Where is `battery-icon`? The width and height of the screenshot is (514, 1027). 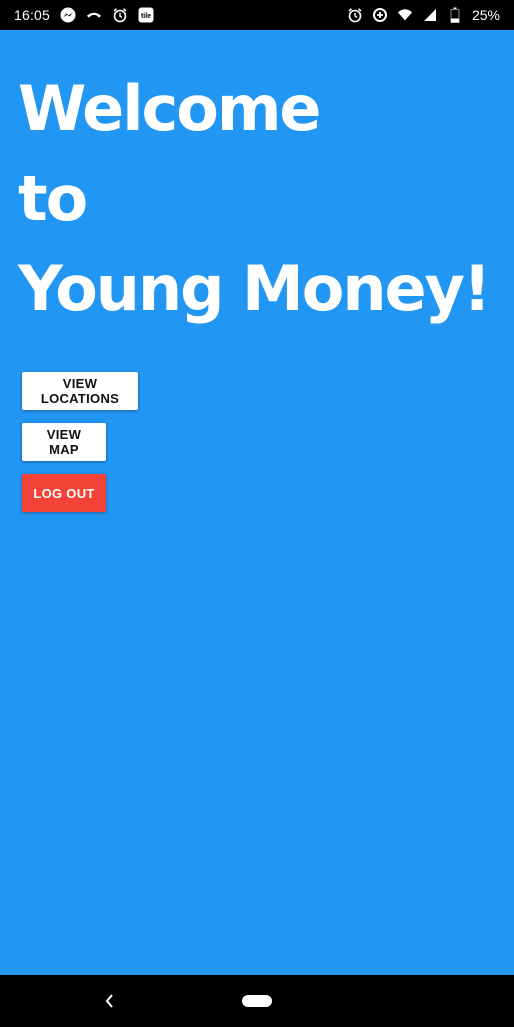
battery-icon is located at coordinates (455, 15).